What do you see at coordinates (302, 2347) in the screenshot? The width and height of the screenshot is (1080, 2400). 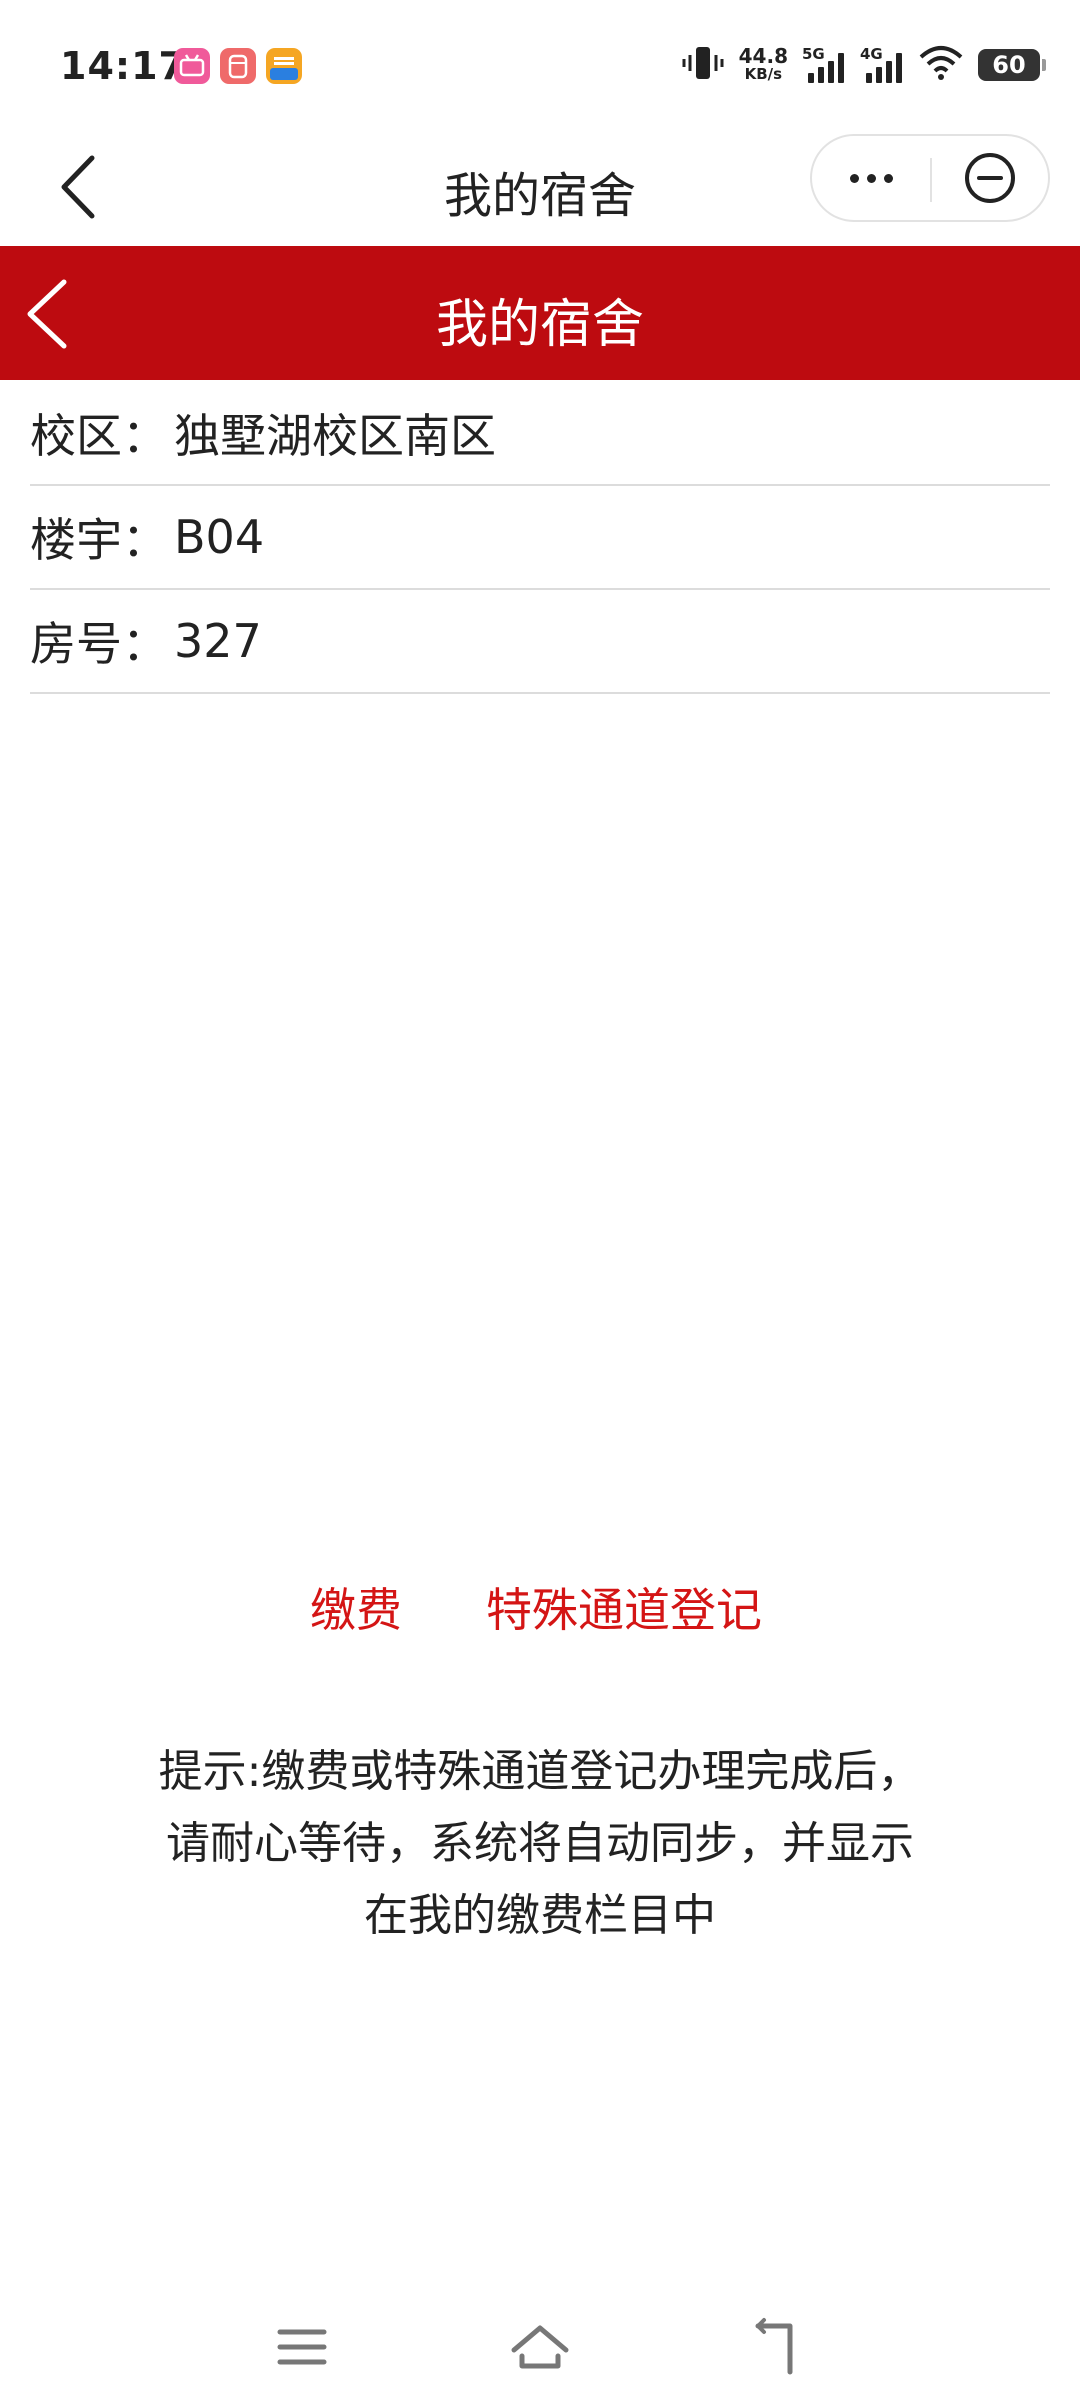 I see `menu-icon` at bounding box center [302, 2347].